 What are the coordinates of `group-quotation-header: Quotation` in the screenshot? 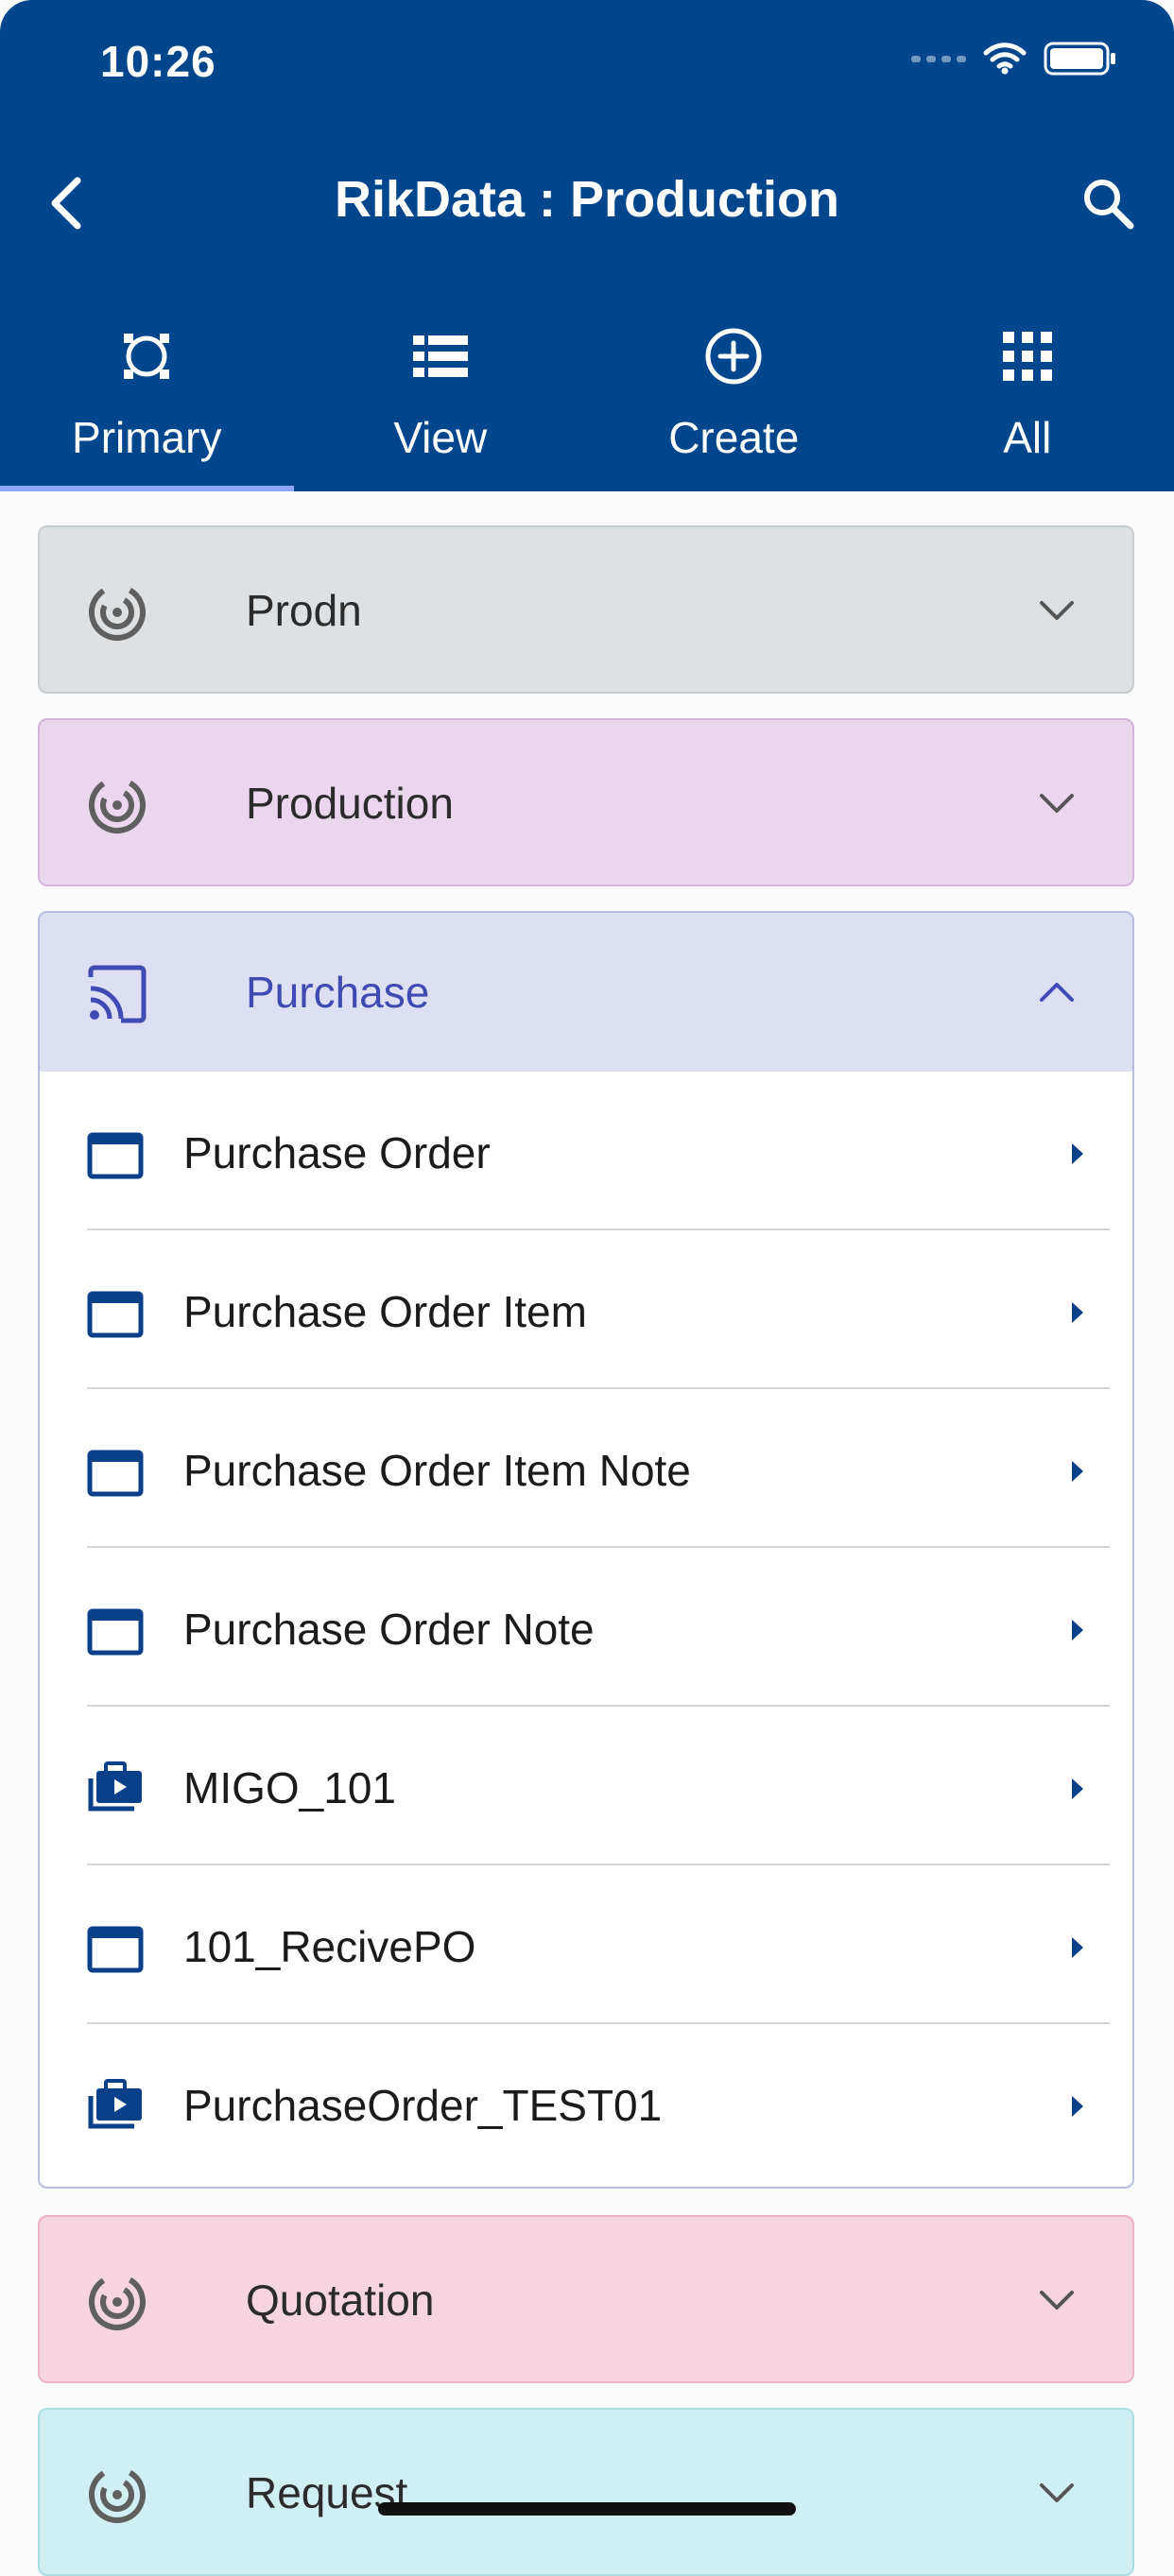 It's located at (586, 2300).